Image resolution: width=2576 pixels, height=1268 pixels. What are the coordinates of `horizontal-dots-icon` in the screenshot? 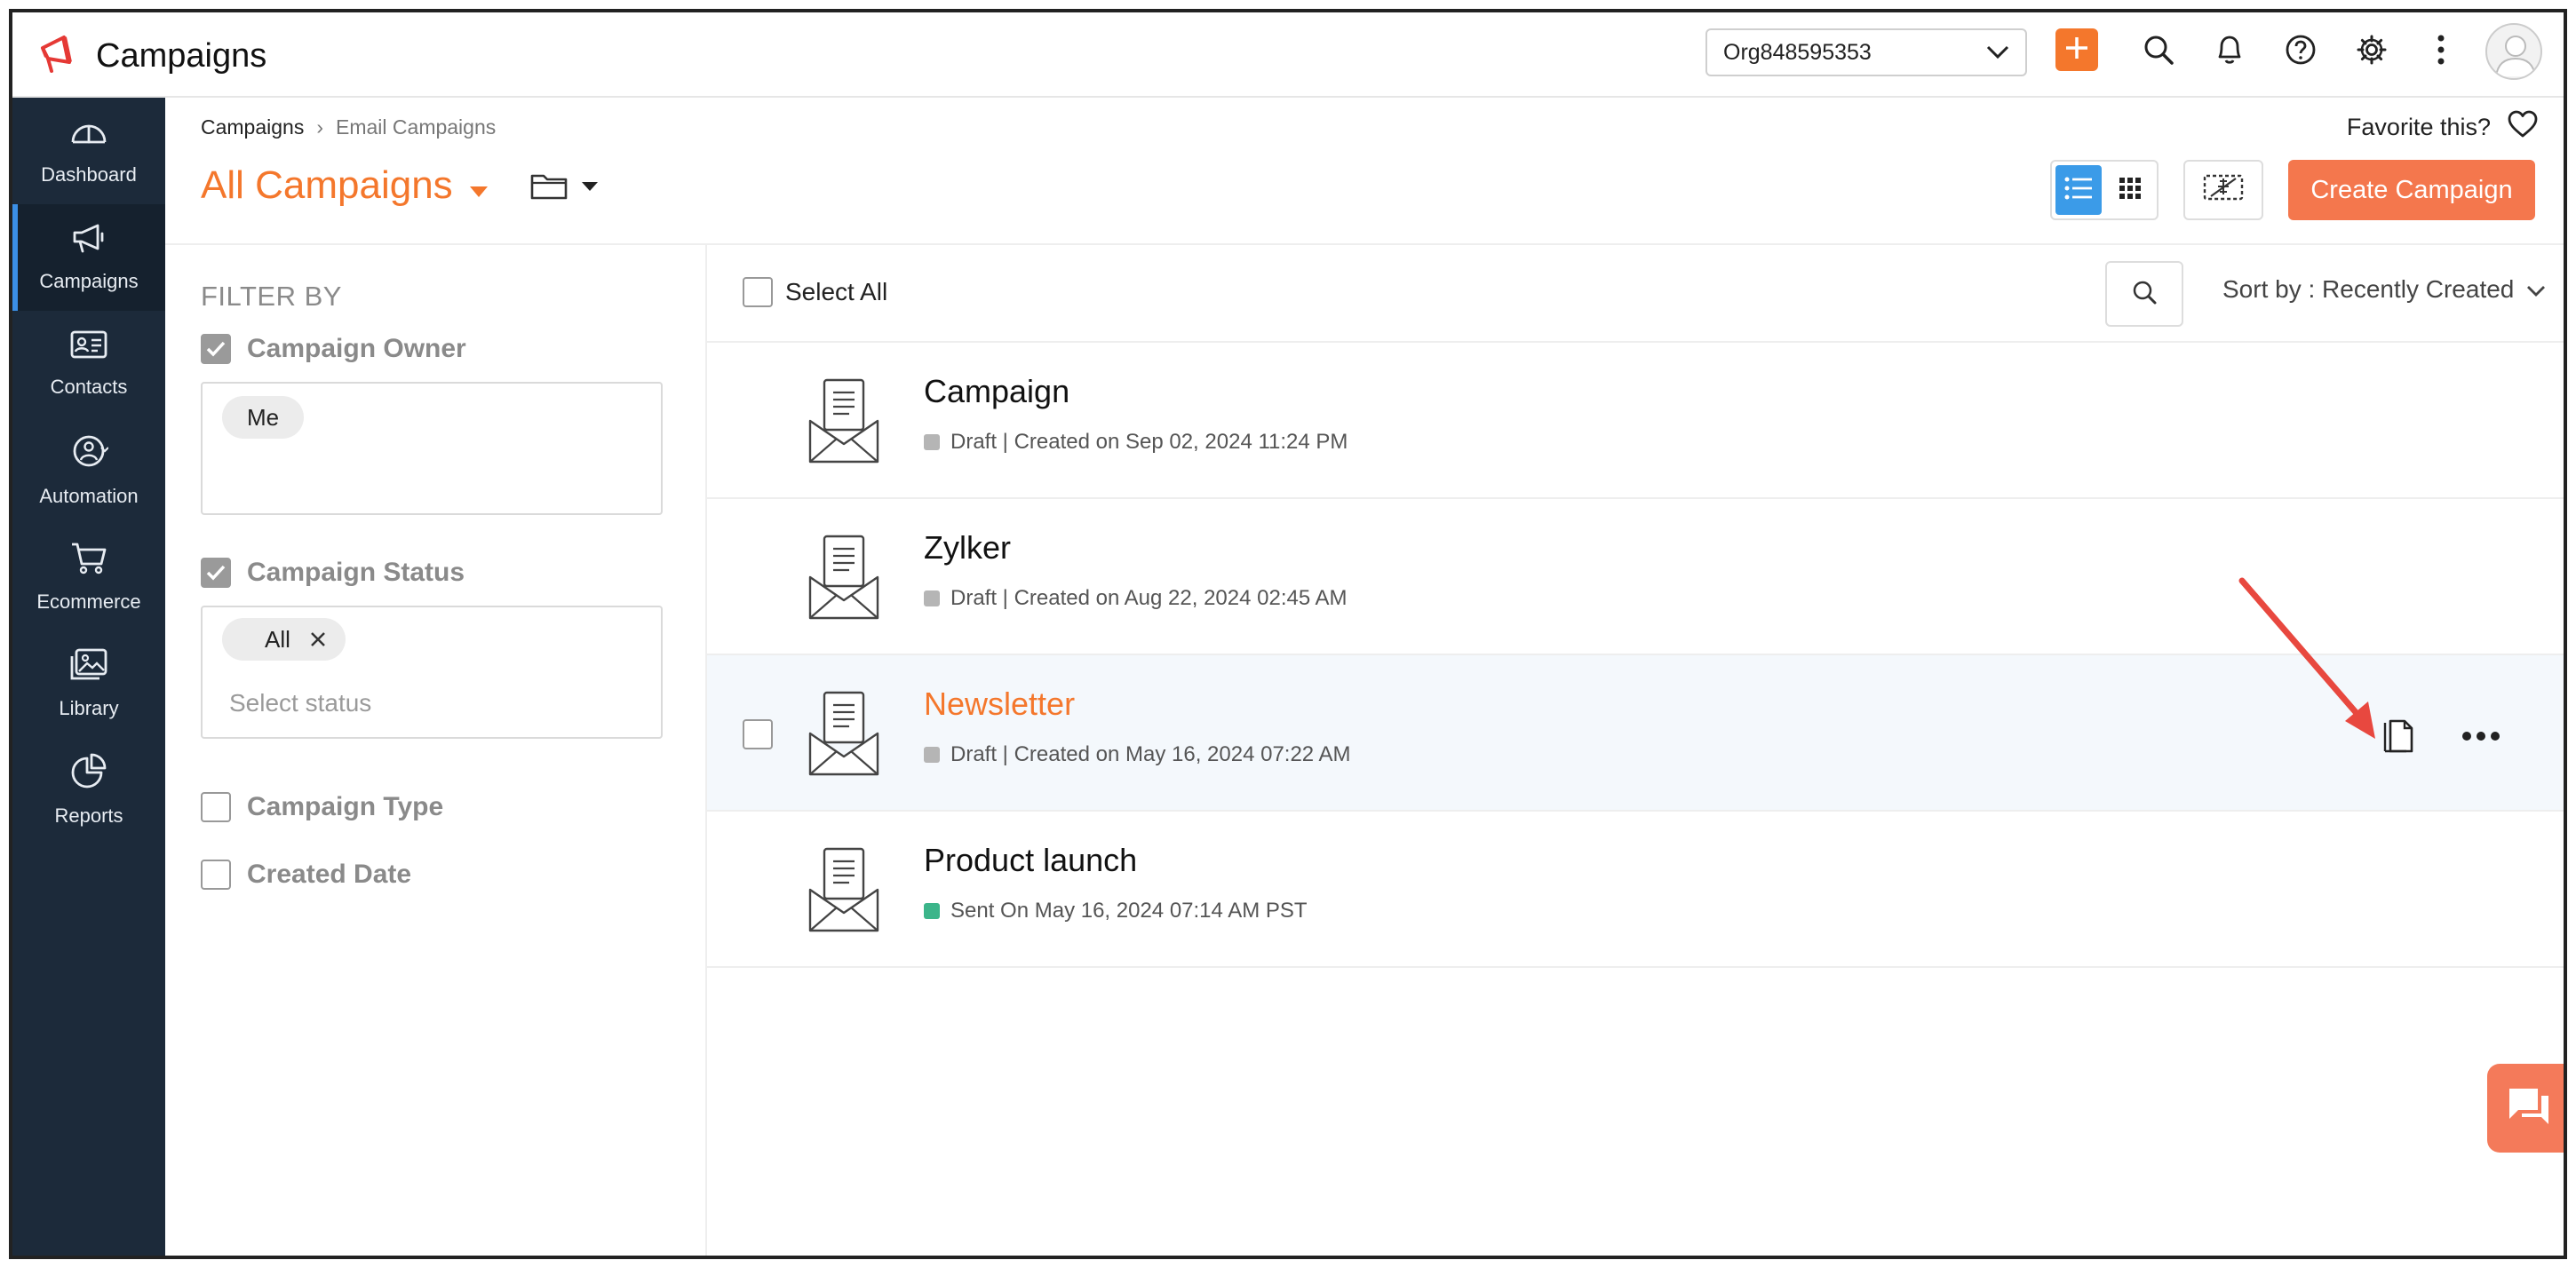 It's located at (2480, 738).